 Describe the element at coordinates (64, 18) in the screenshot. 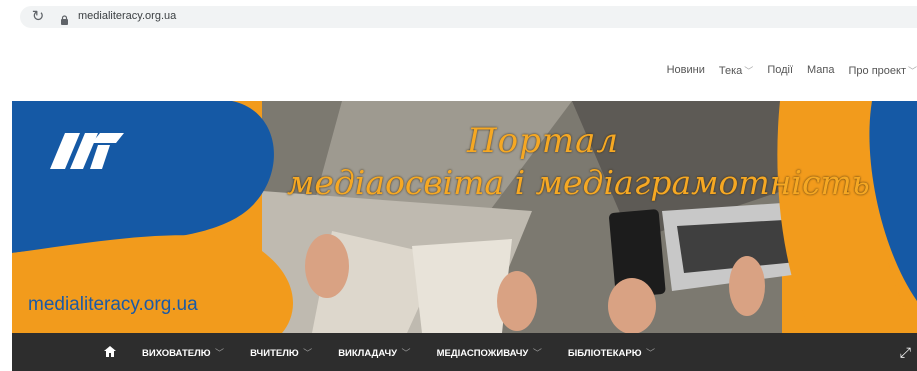

I see `lock-icon` at that location.